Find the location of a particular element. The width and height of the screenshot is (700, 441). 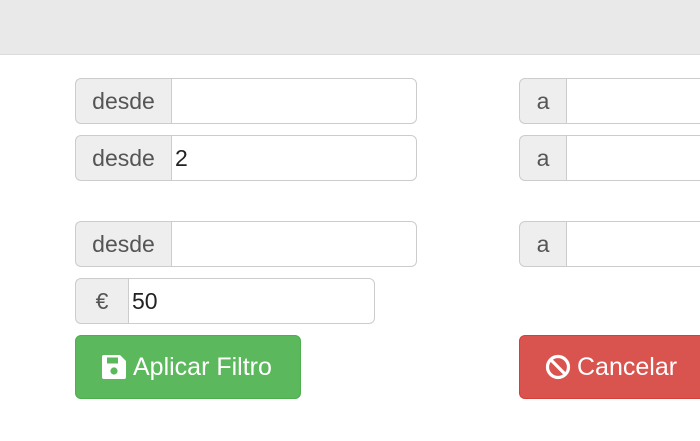

range-filter-1-to: a is located at coordinates (609, 101).